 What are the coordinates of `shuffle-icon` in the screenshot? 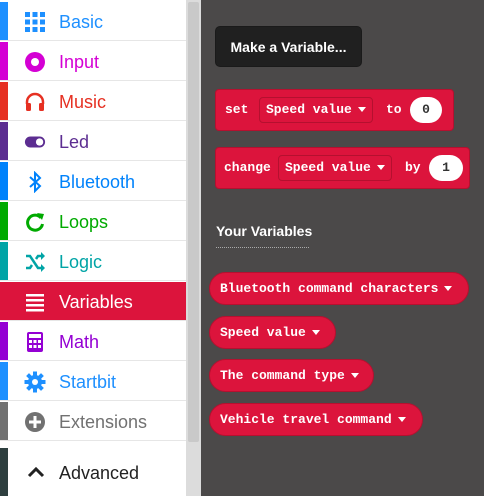 It's located at (35, 262).